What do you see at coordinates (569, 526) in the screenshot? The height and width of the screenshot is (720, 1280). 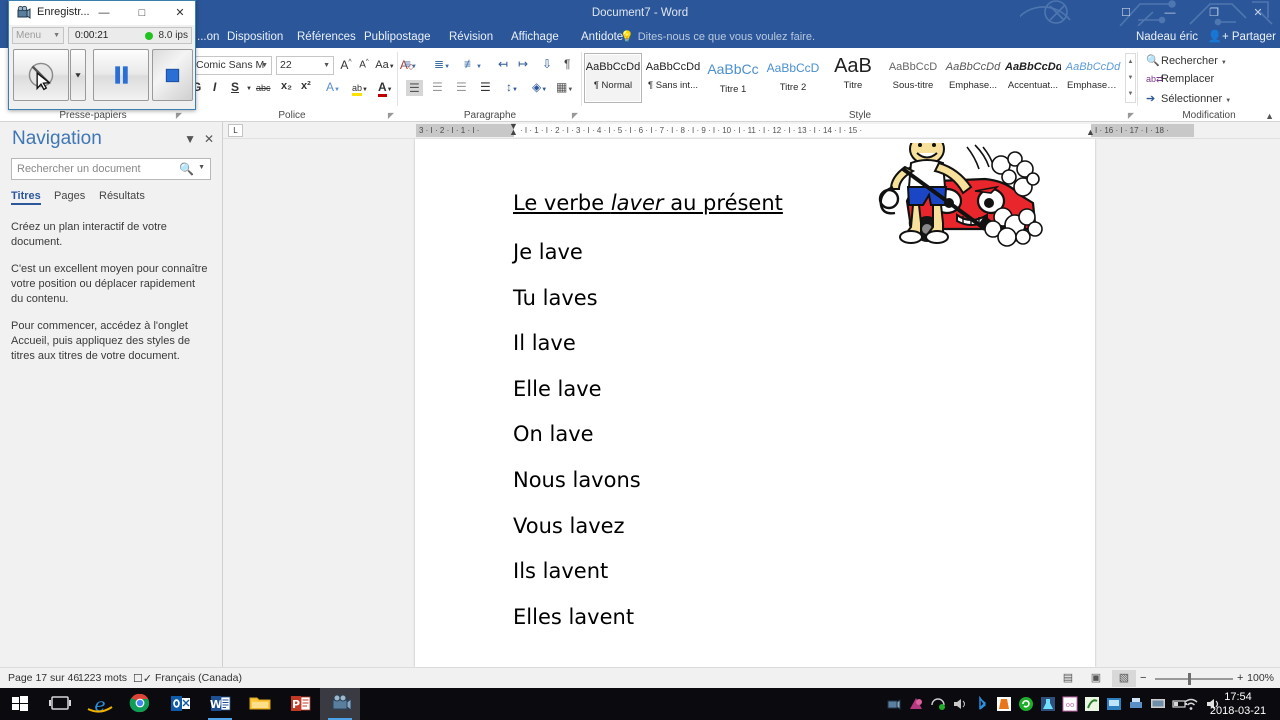 I see `document-line-7: Vous lavez` at bounding box center [569, 526].